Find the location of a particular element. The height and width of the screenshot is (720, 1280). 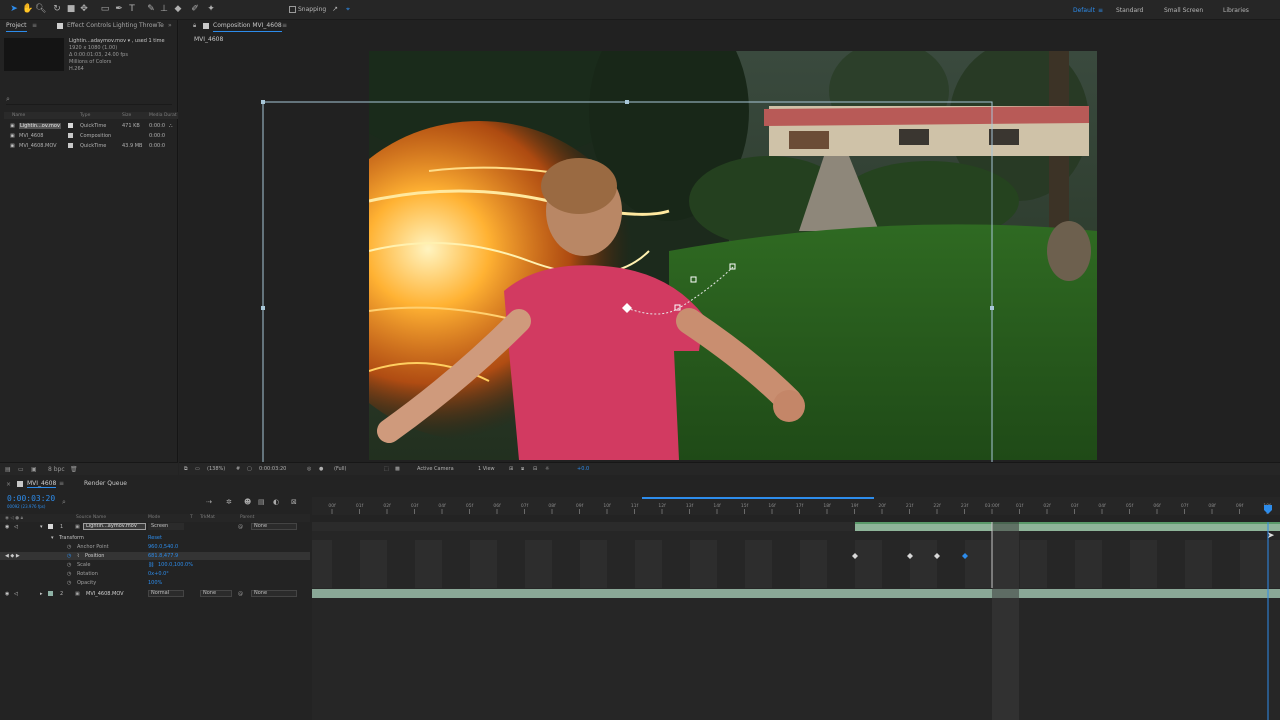

rotation-tool-icon: ↻ is located at coordinates (57, 9).